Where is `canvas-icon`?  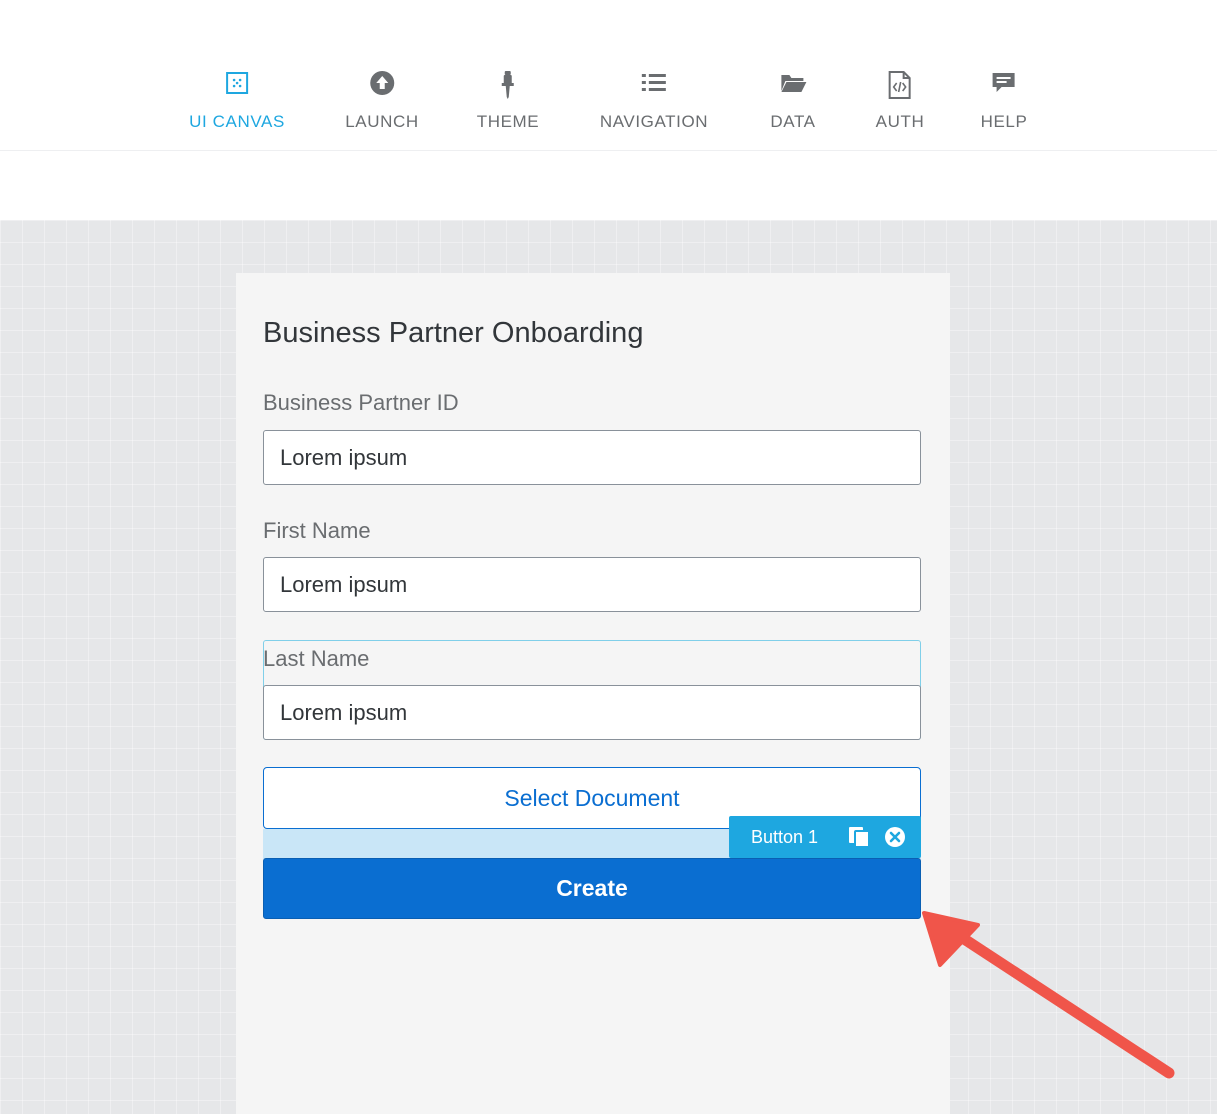 canvas-icon is located at coordinates (237, 85).